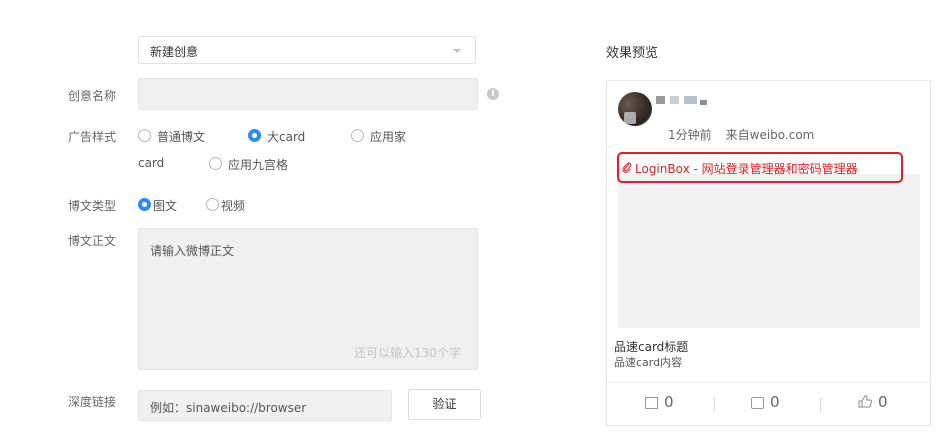  I want to click on card-link: LoginBox - 网站登录管理器和密码管理器, so click(740, 168).